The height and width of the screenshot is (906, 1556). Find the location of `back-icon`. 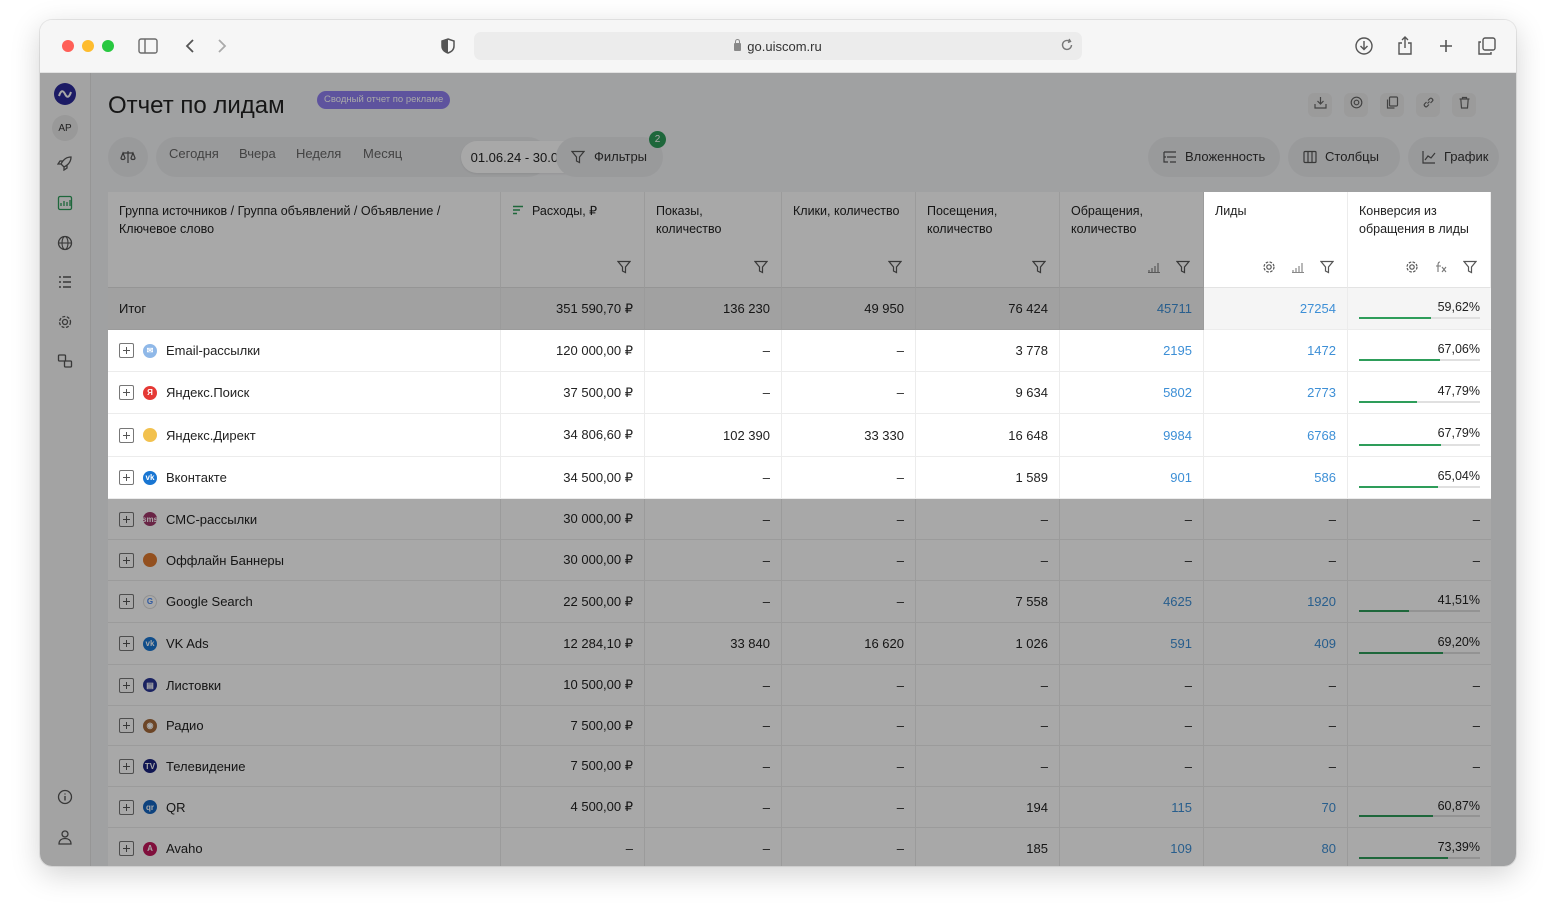

back-icon is located at coordinates (190, 46).